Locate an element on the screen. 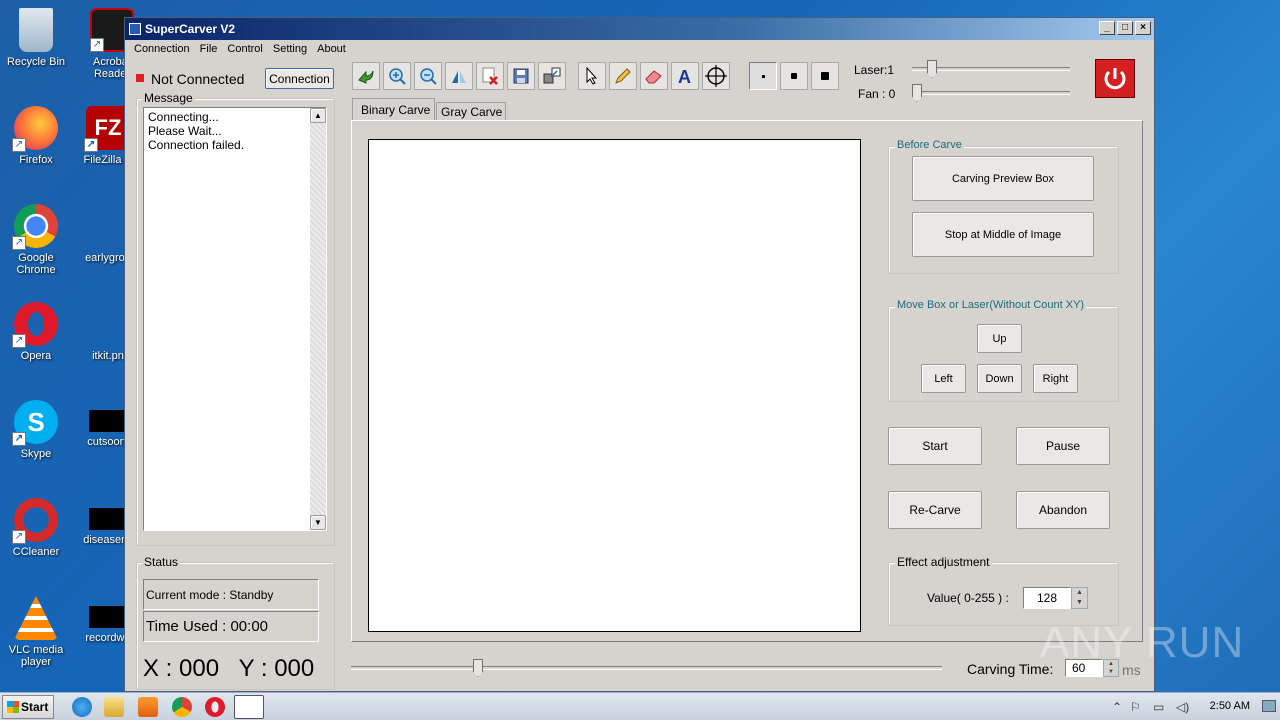 Image resolution: width=1280 pixels, height=720 pixels. save-icon is located at coordinates (521, 76).